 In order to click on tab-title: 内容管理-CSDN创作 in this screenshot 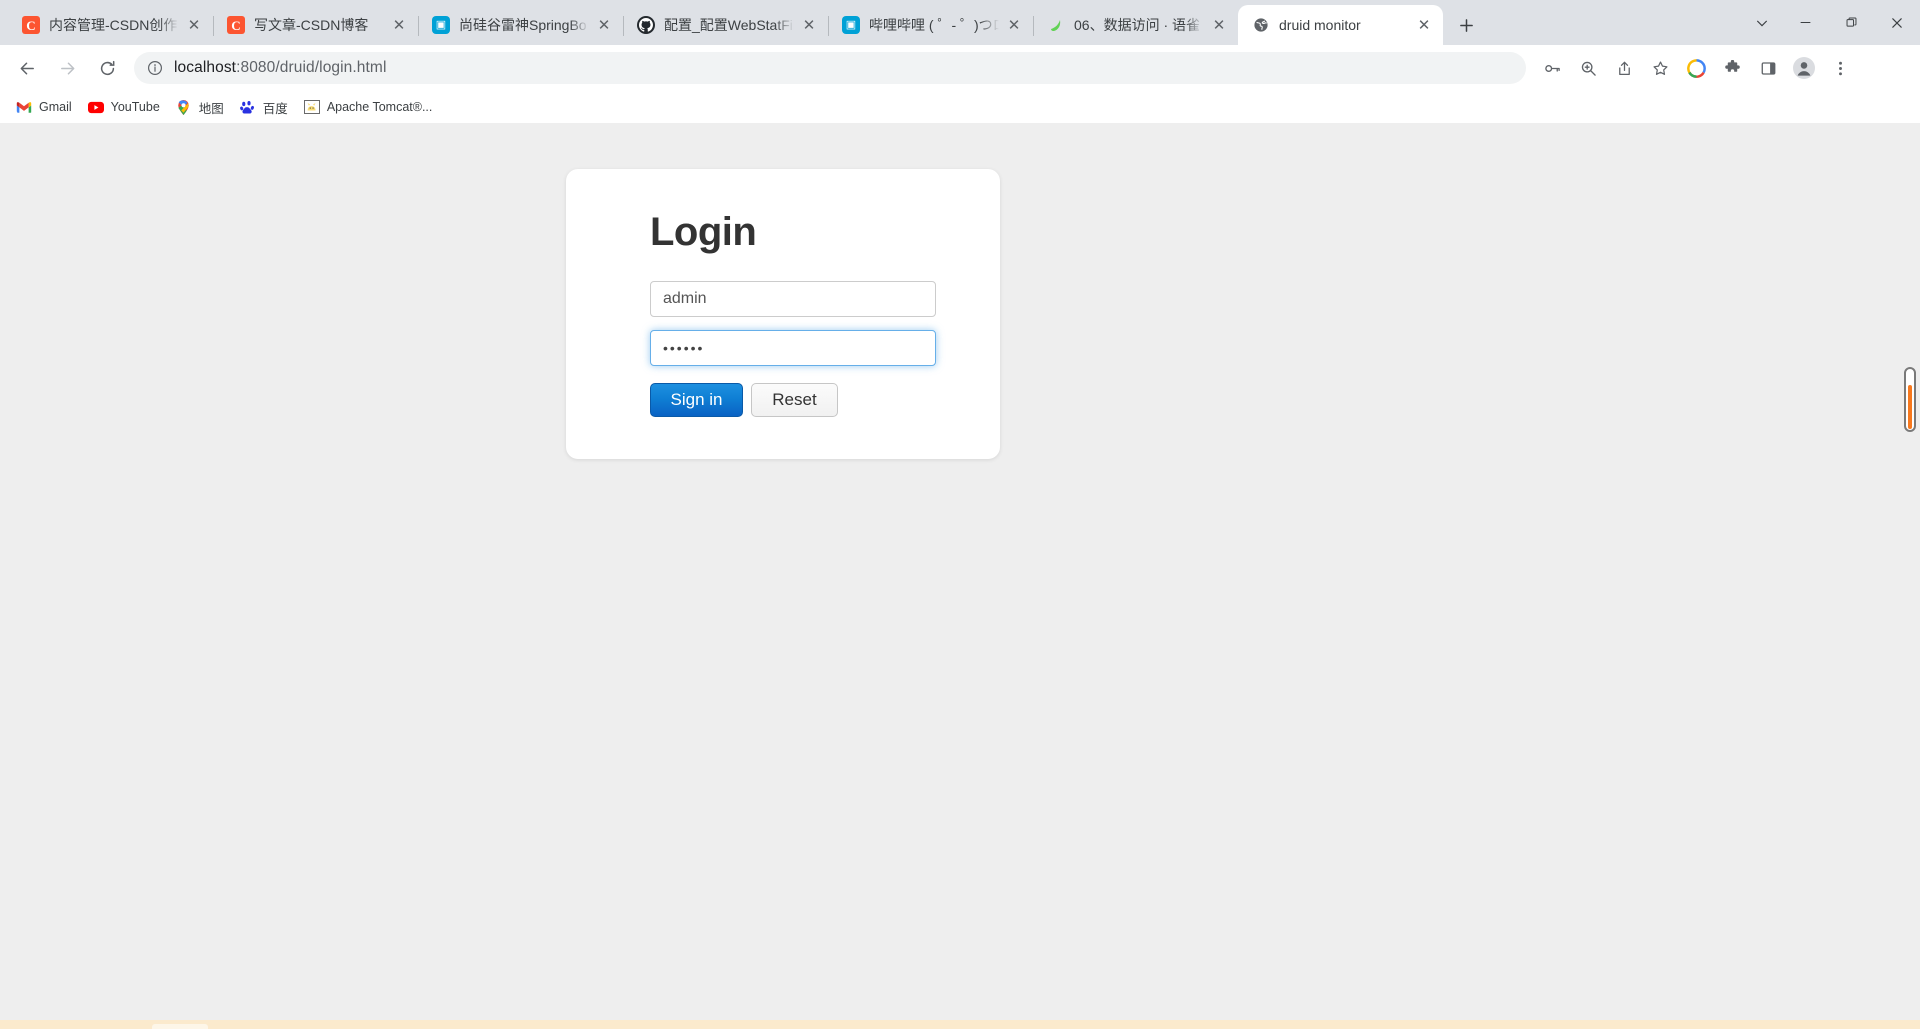, I will do `click(113, 25)`.